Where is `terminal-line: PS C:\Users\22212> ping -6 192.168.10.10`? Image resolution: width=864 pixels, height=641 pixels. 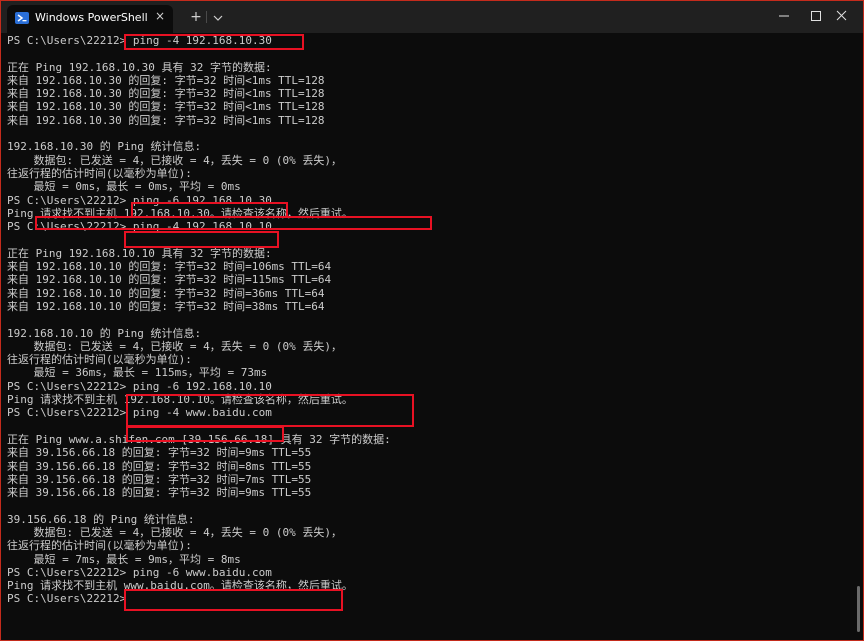
terminal-line: PS C:\Users\22212> ping -6 192.168.10.10 is located at coordinates (139, 386).